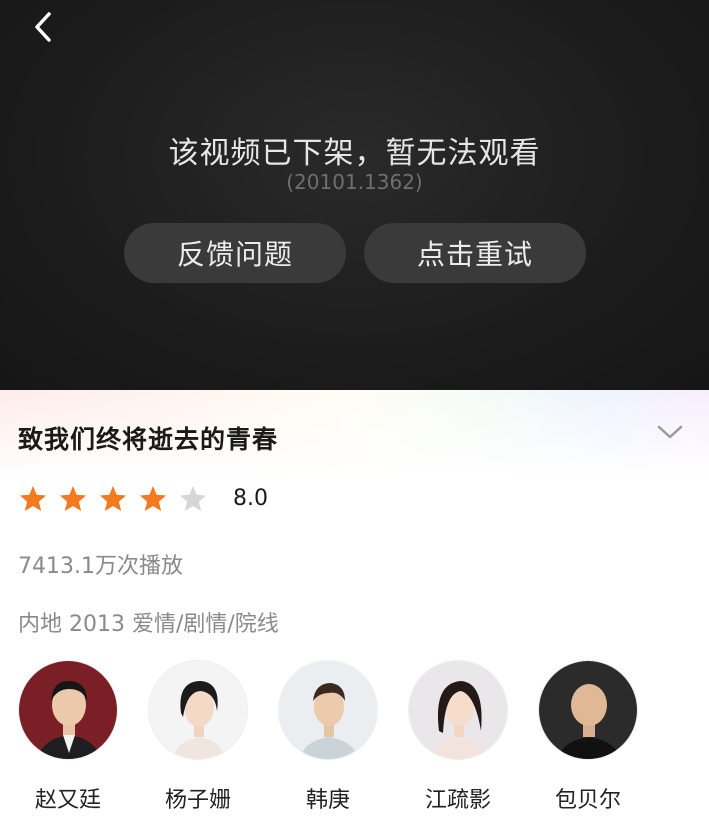  I want to click on error-code: (20101.1362), so click(354, 182).